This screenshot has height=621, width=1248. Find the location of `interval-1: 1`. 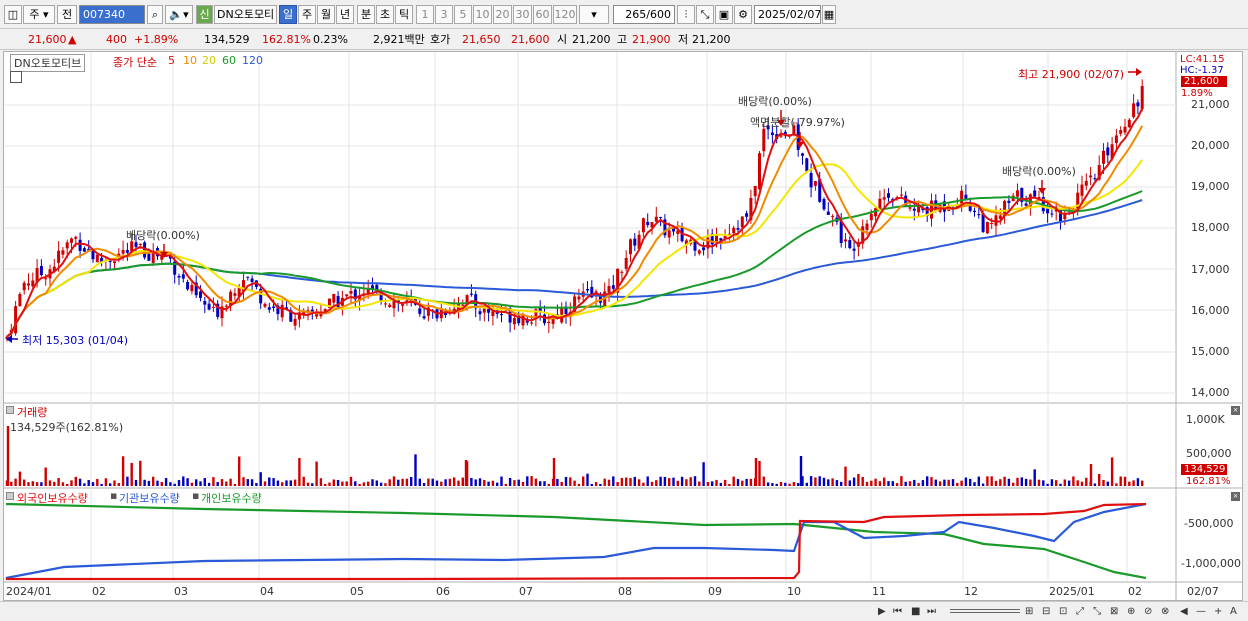

interval-1: 1 is located at coordinates (425, 14).